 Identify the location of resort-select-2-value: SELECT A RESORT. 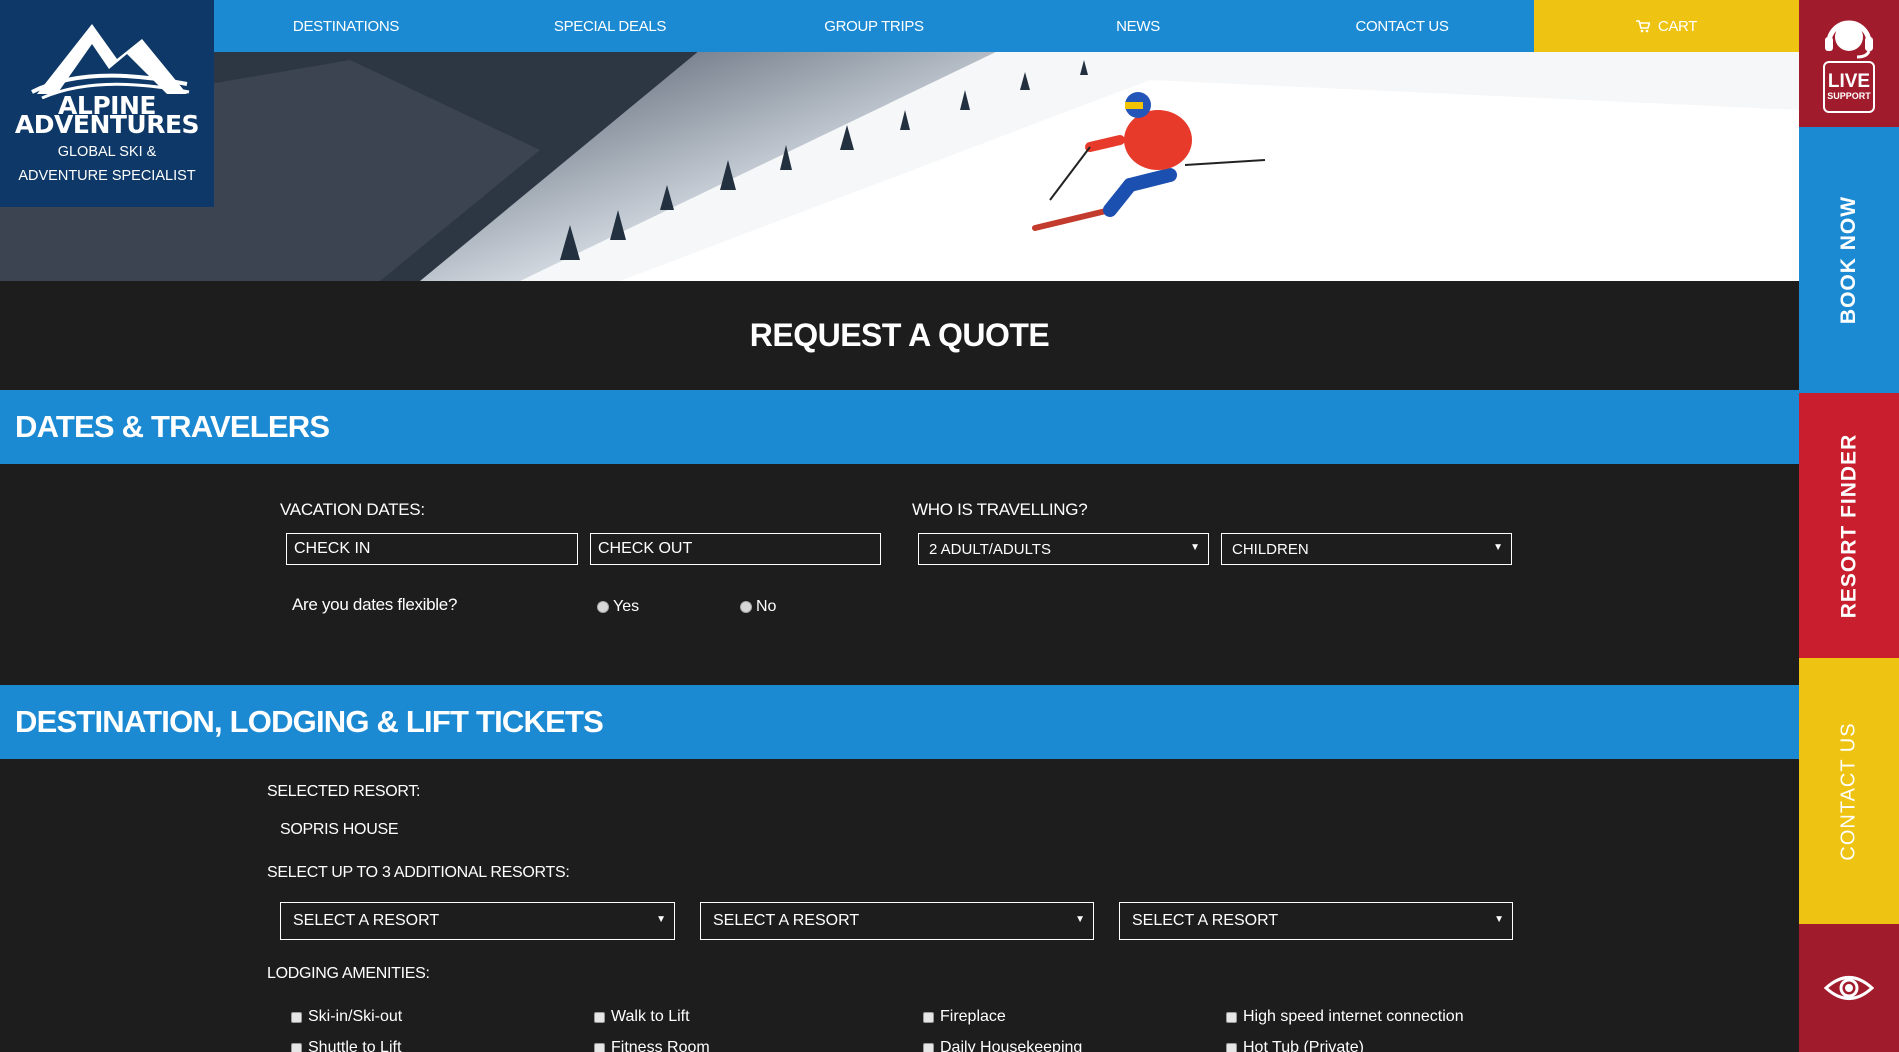
(786, 920).